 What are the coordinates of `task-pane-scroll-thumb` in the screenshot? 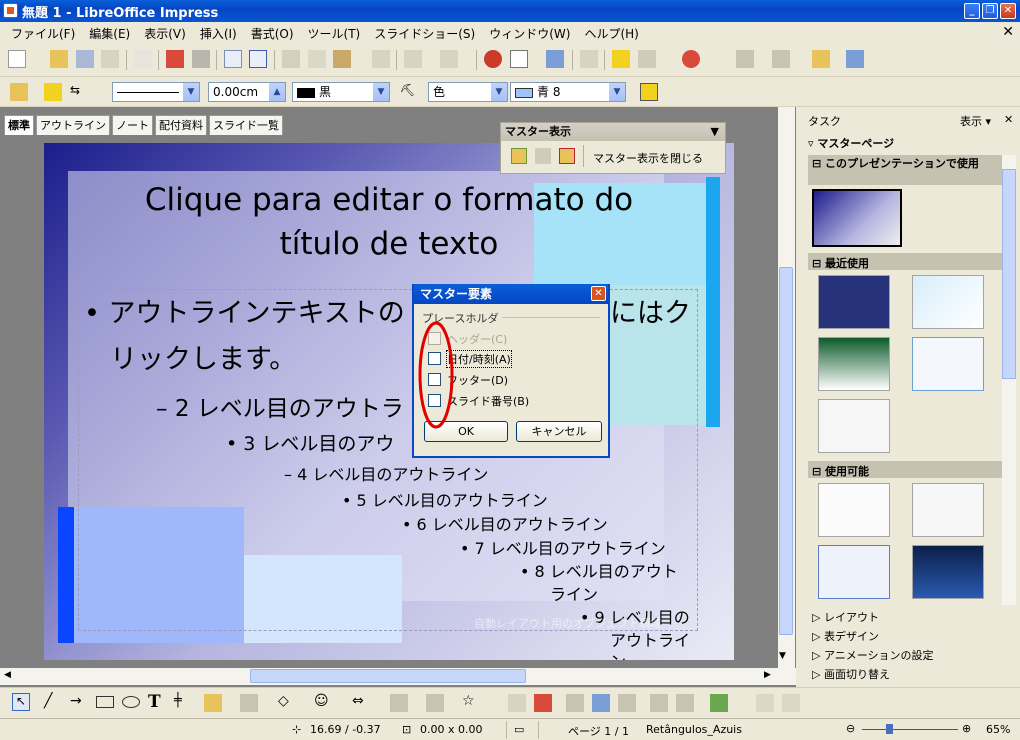 It's located at (1009, 274).